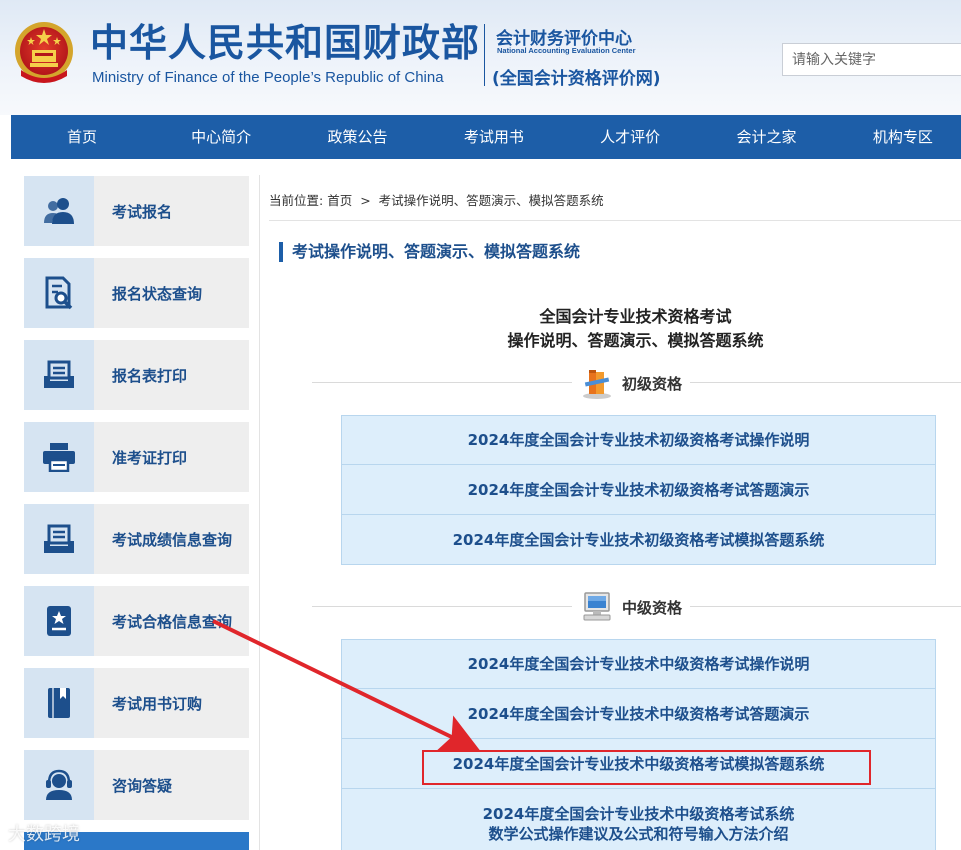 The width and height of the screenshot is (961, 850). Describe the element at coordinates (638, 440) in the screenshot. I see `link-junior-operation-guide: 2024年度全国会计专业技术初级资格考试操作说明` at that location.